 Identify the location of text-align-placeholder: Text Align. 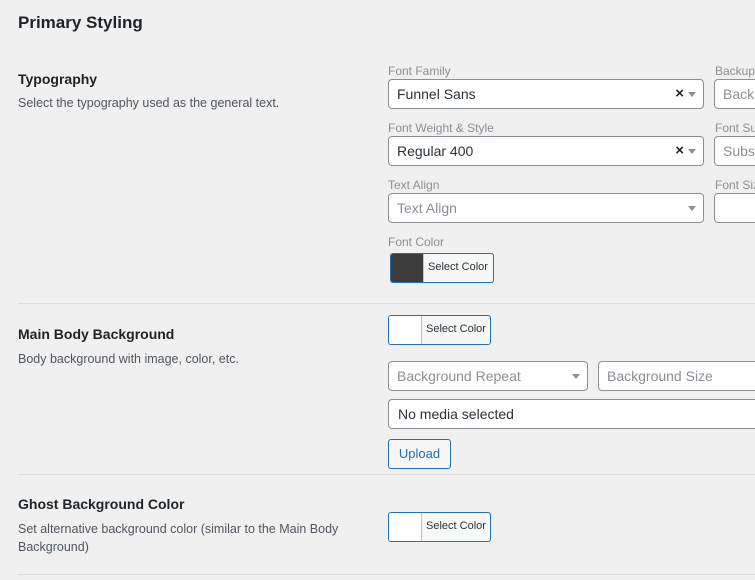
(427, 208).